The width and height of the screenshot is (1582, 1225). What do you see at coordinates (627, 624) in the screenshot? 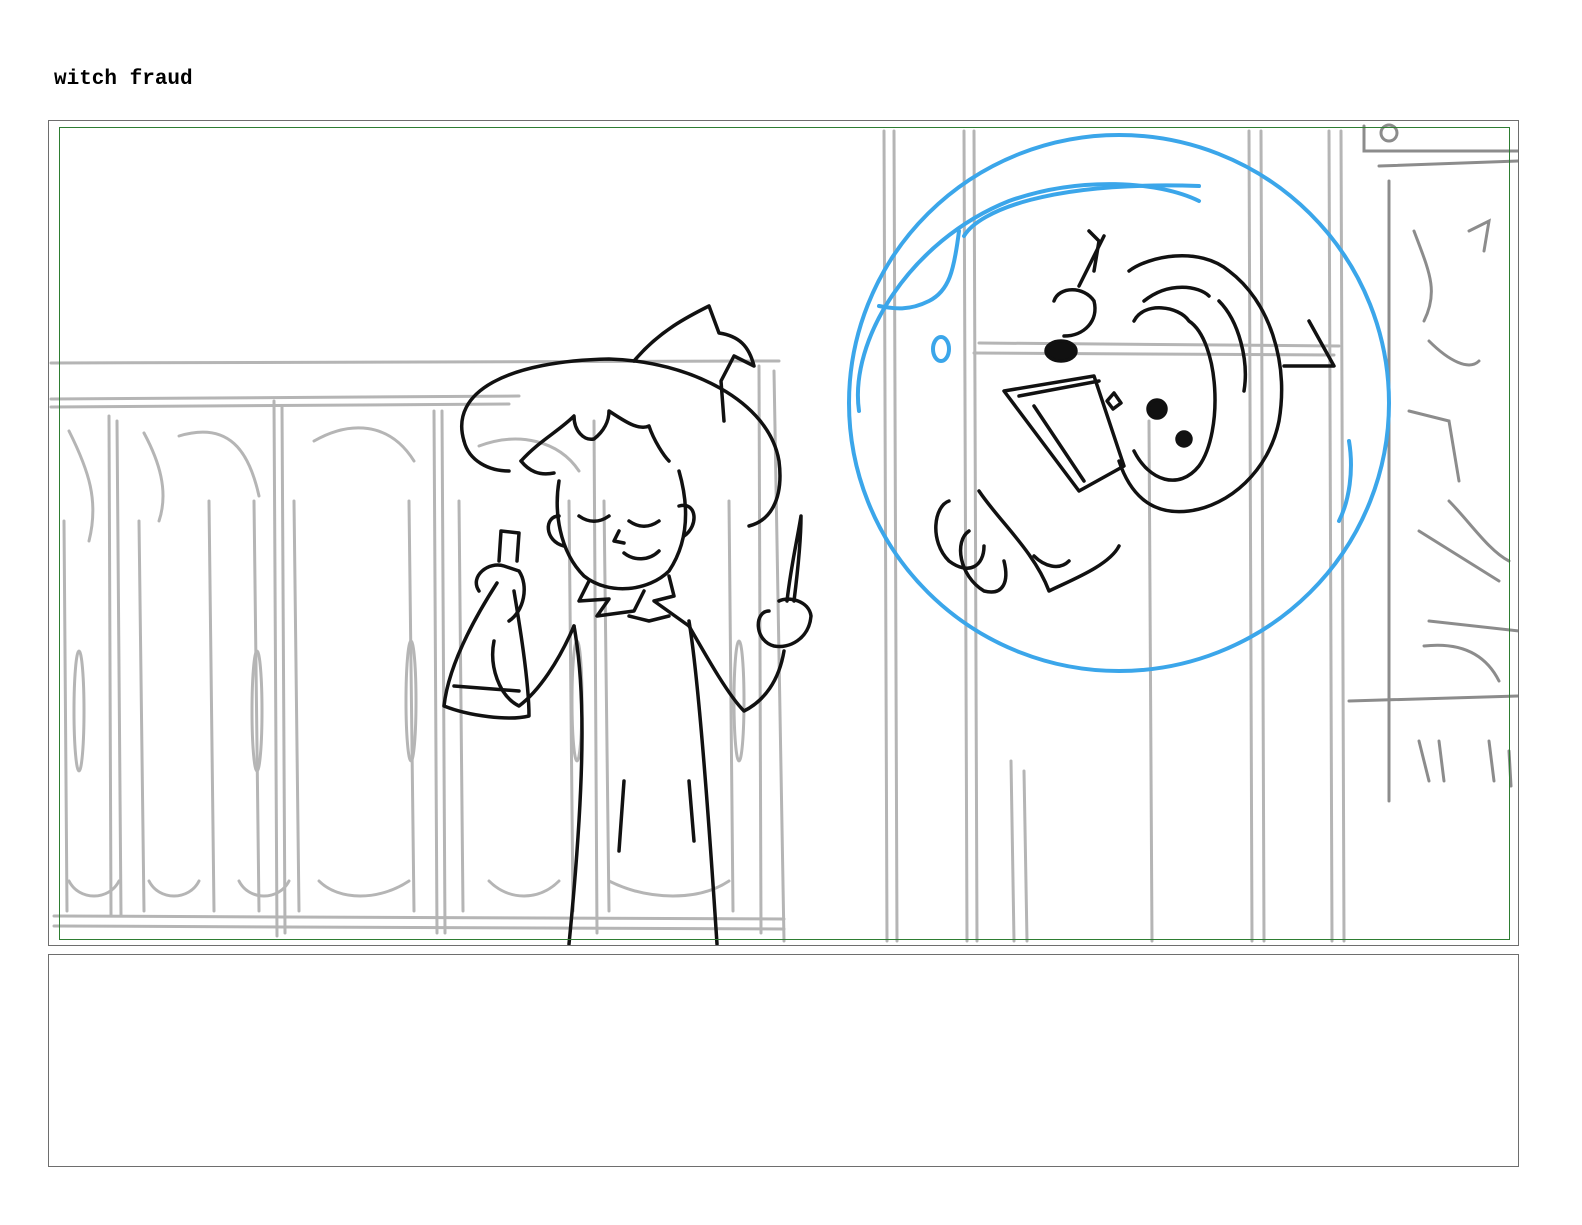
I see `witch-character` at bounding box center [627, 624].